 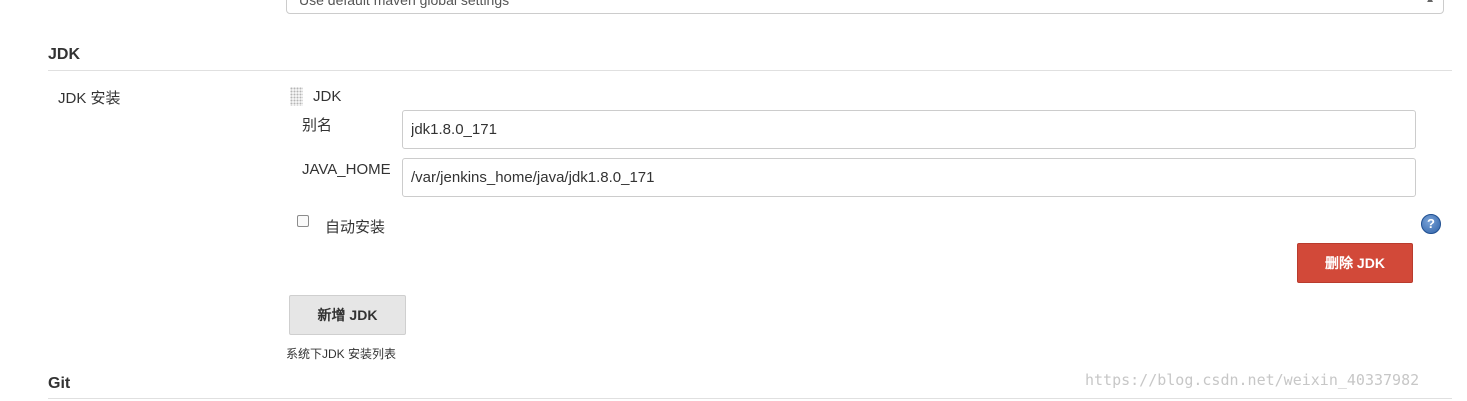 What do you see at coordinates (750, 398) in the screenshot?
I see `section-divider-git` at bounding box center [750, 398].